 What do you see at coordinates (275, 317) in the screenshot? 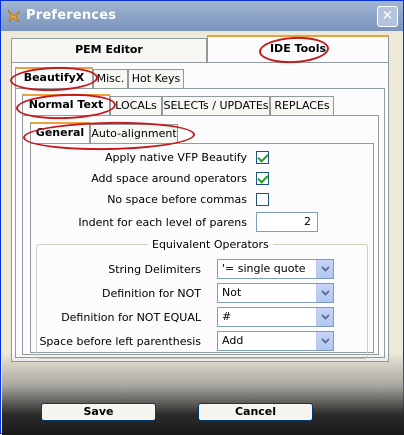
I see `not-equal-definition-select: #` at bounding box center [275, 317].